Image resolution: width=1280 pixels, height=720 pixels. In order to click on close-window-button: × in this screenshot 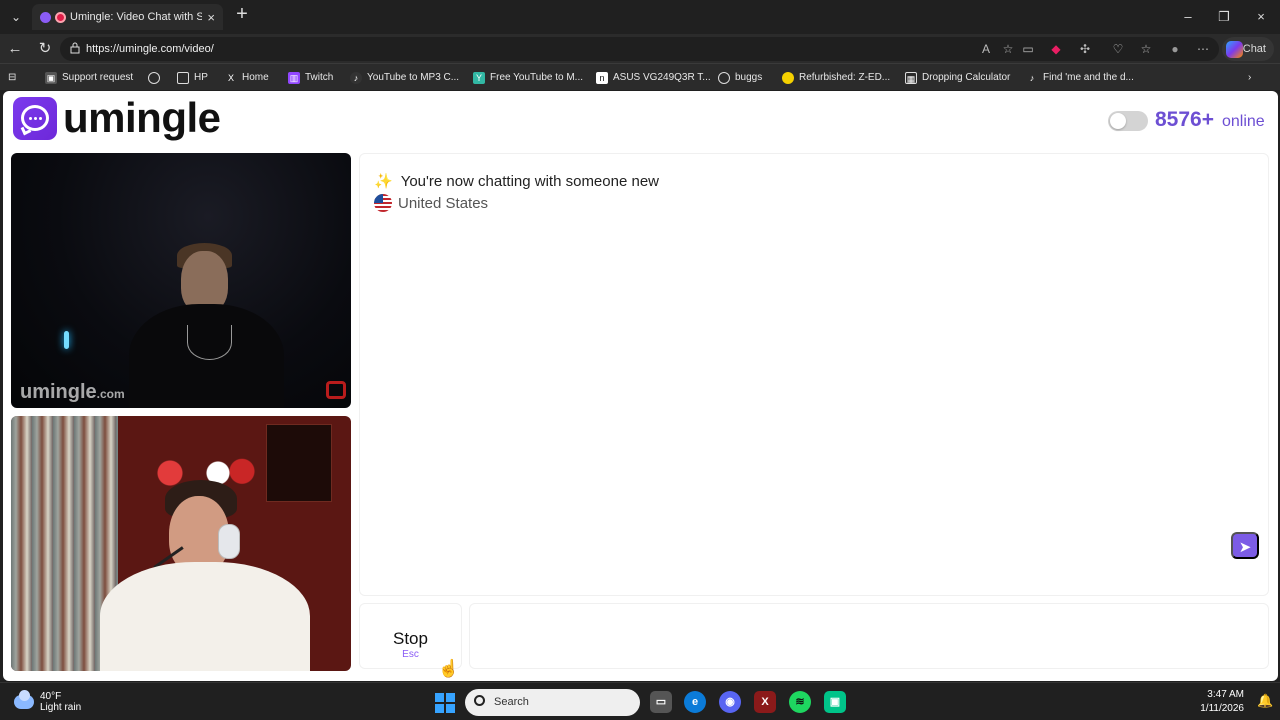, I will do `click(1261, 17)`.